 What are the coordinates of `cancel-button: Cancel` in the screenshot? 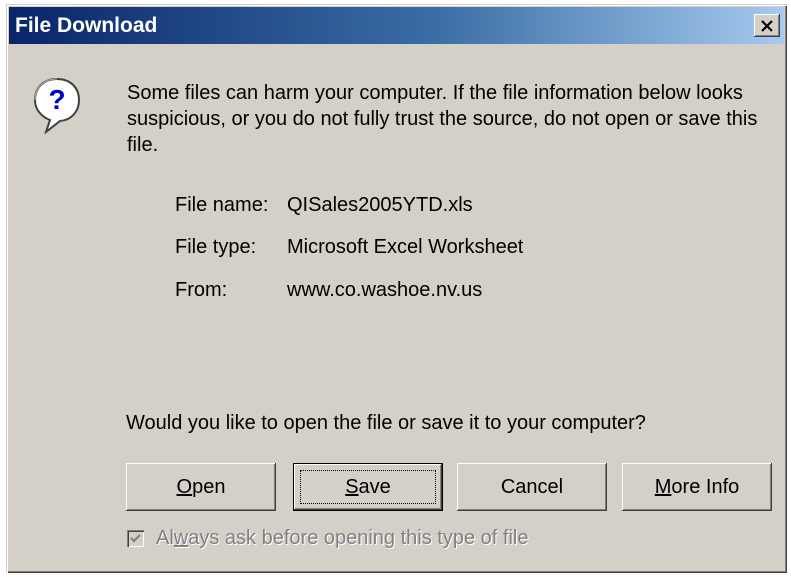 It's located at (532, 487).